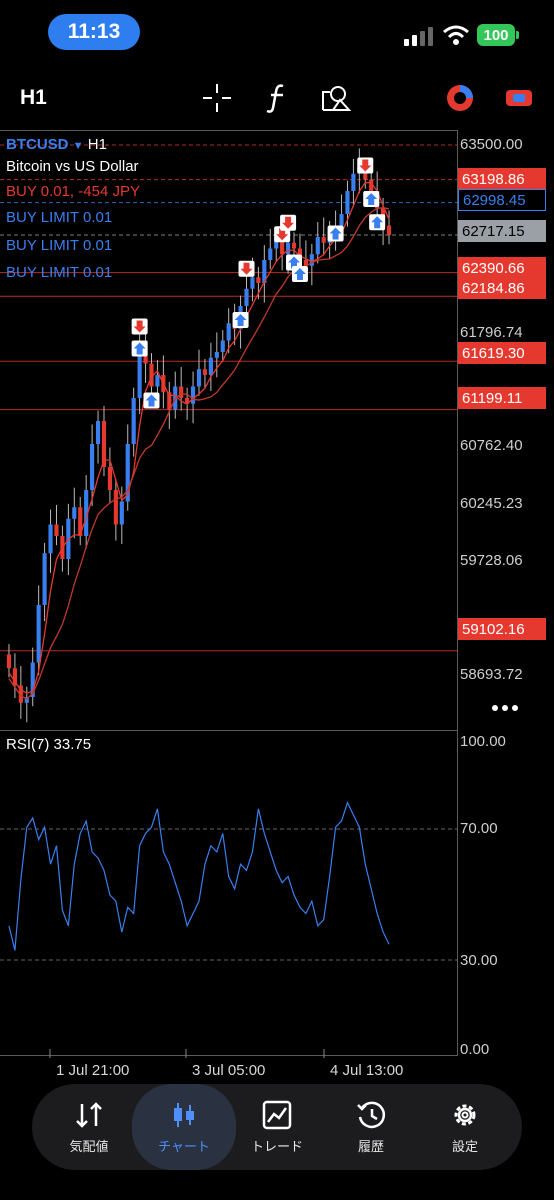 Image resolution: width=554 pixels, height=1200 pixels. What do you see at coordinates (199, 875) in the screenshot?
I see `rsi-line` at bounding box center [199, 875].